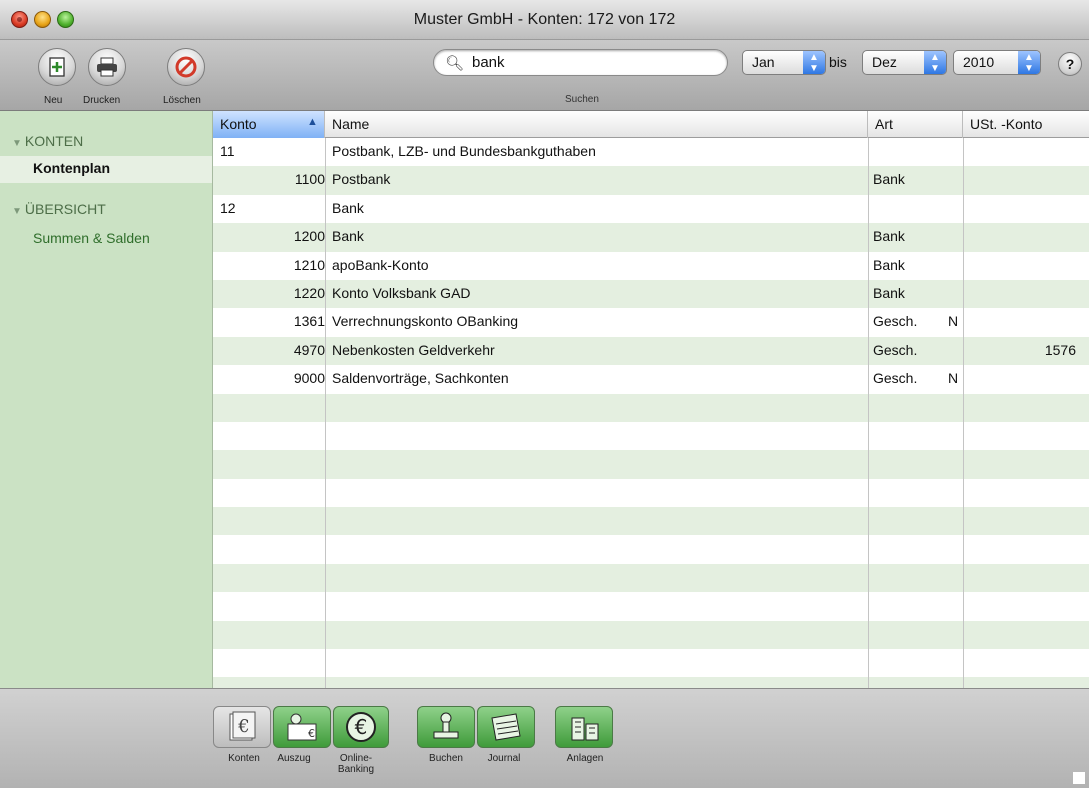 The height and width of the screenshot is (788, 1089). I want to click on cell-konto: 1361, so click(309, 321).